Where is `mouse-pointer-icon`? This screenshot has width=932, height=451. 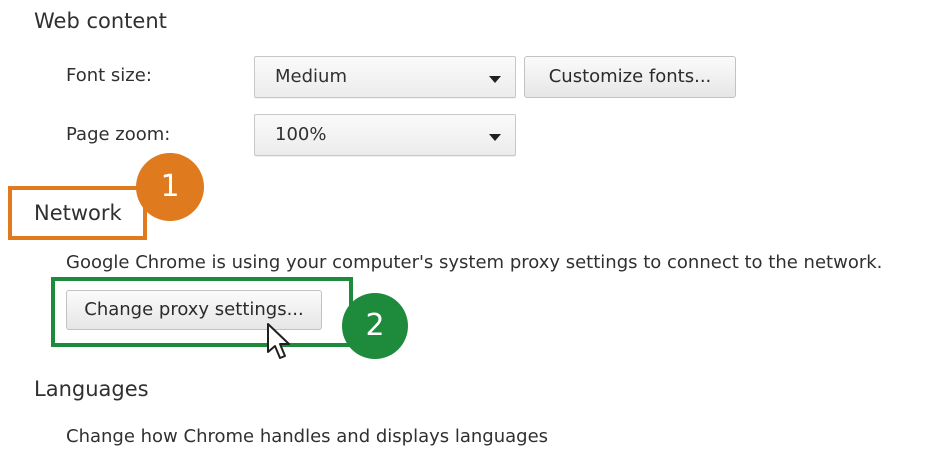
mouse-pointer-icon is located at coordinates (278, 341).